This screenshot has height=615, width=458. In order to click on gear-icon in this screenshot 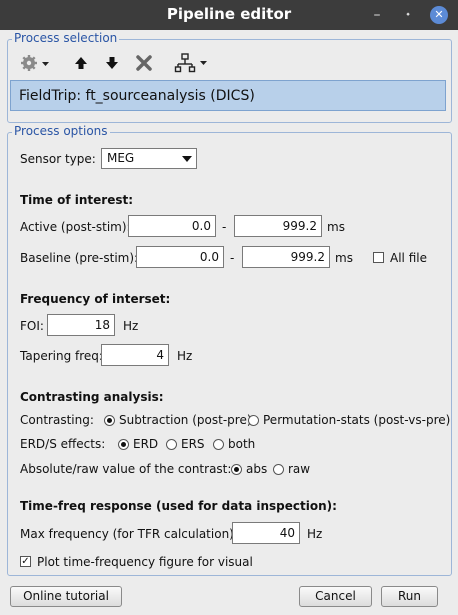, I will do `click(35, 63)`.